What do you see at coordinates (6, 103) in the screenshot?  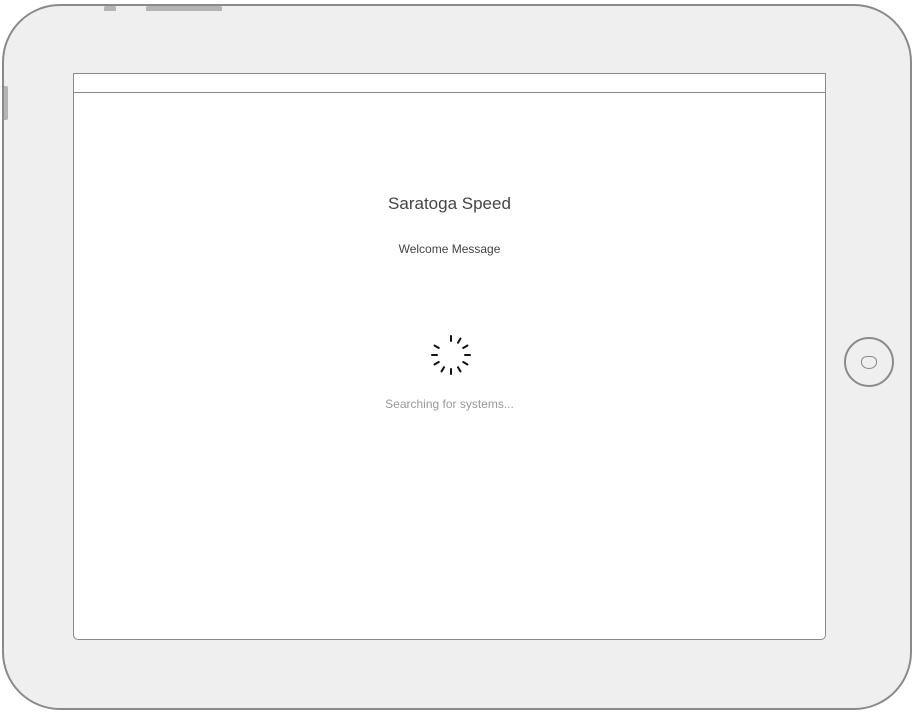 I see `side-switch` at bounding box center [6, 103].